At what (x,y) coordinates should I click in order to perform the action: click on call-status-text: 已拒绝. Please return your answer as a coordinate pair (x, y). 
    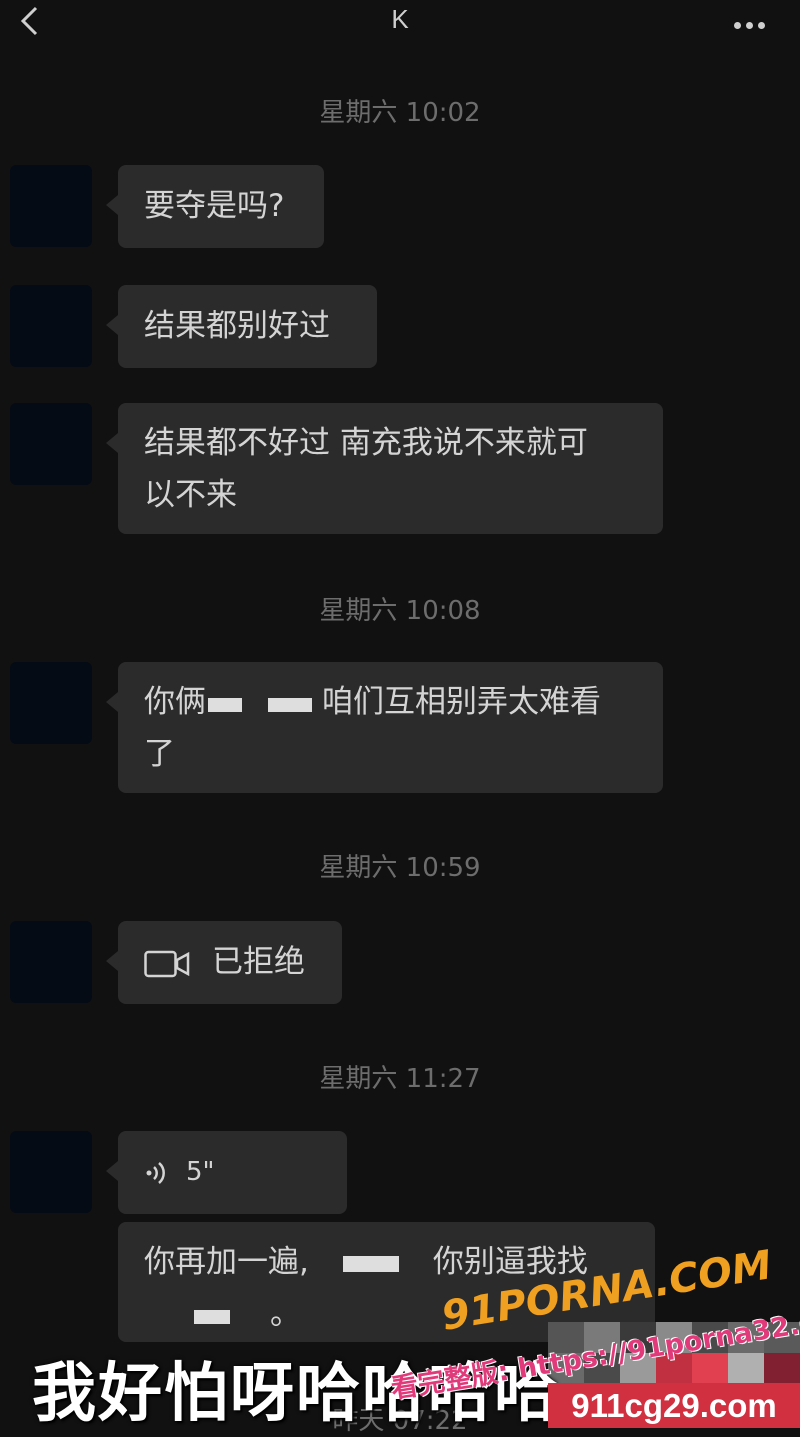
    Looking at the image, I should click on (258, 962).